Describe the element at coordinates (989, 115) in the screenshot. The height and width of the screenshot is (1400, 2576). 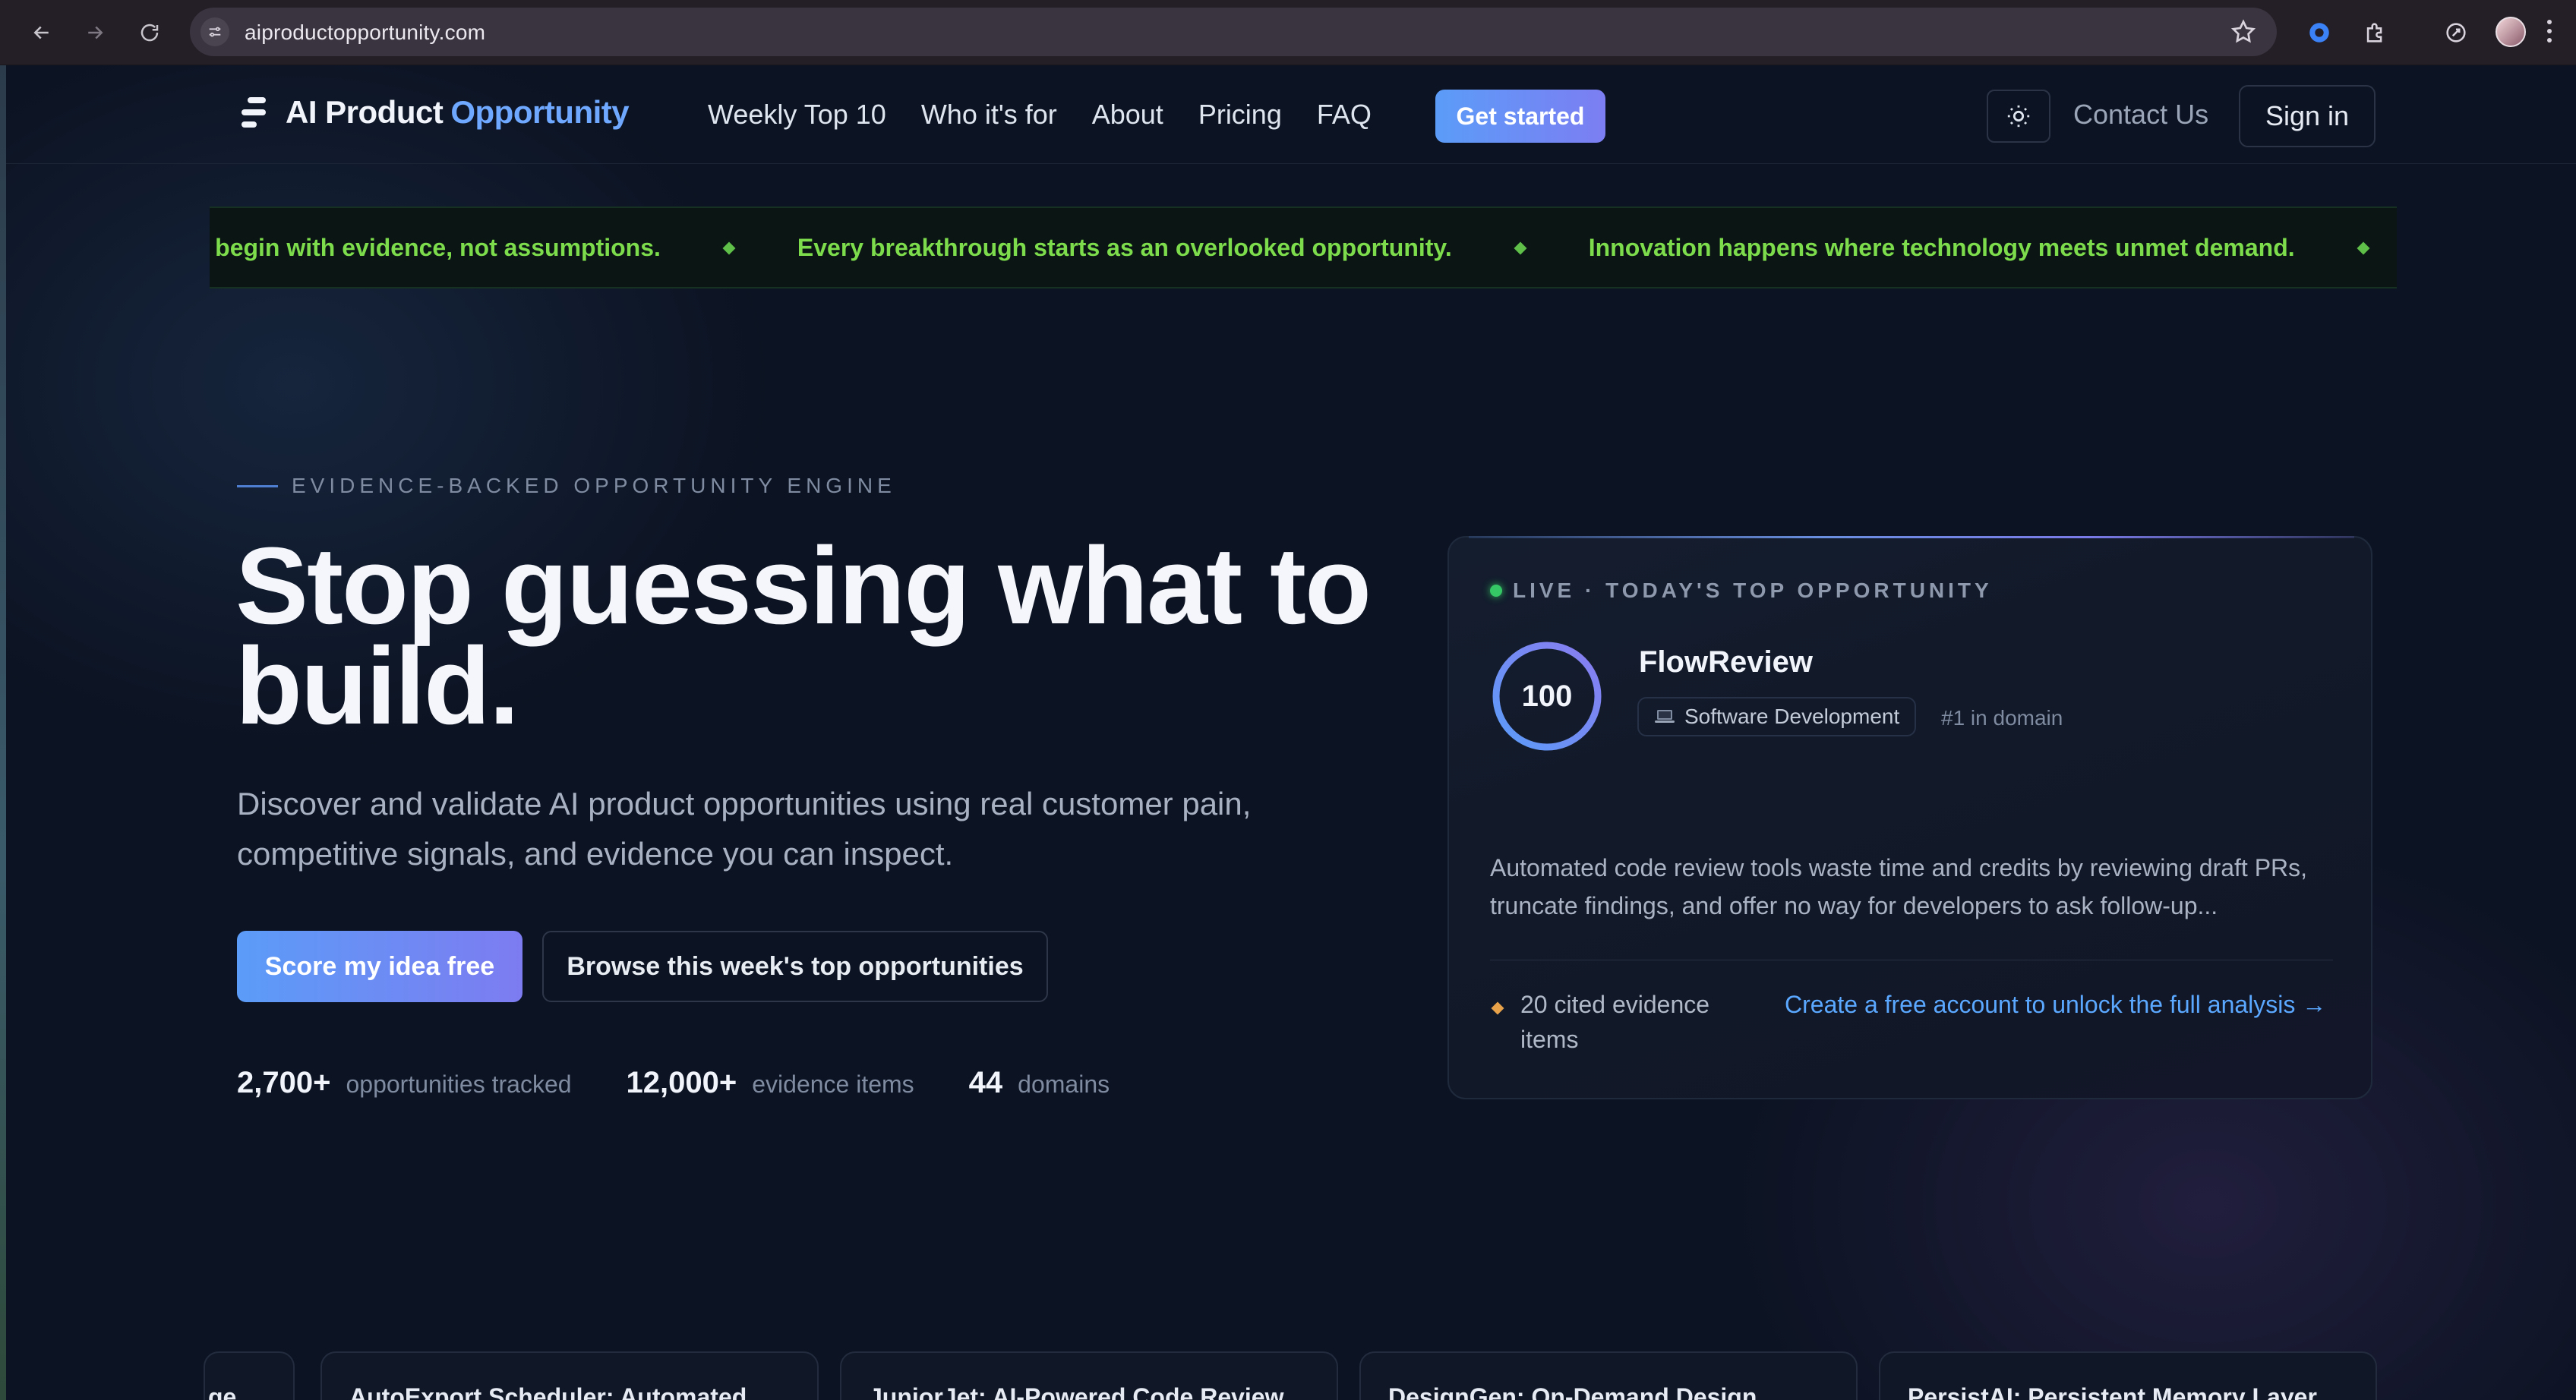
I see `nav-who-its-for: Who it's for` at that location.